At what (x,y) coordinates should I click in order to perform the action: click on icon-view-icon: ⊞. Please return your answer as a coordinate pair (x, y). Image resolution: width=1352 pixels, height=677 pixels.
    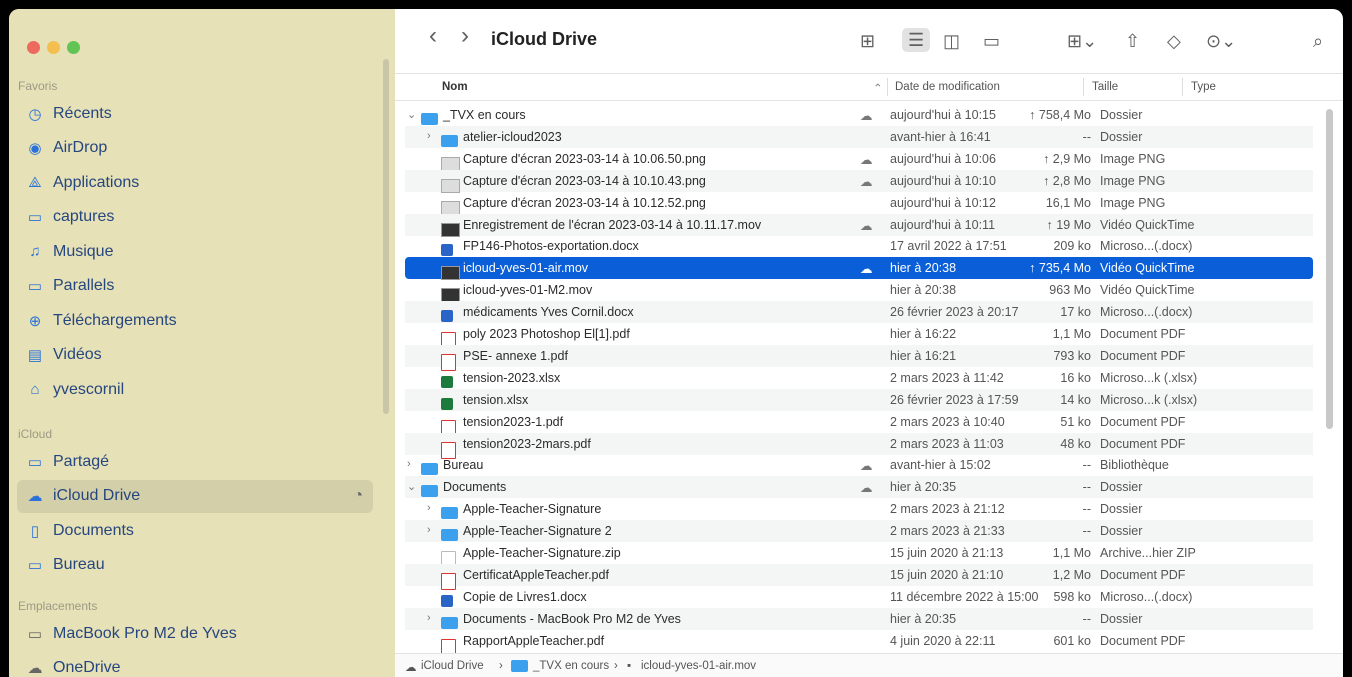
    Looking at the image, I should click on (867, 41).